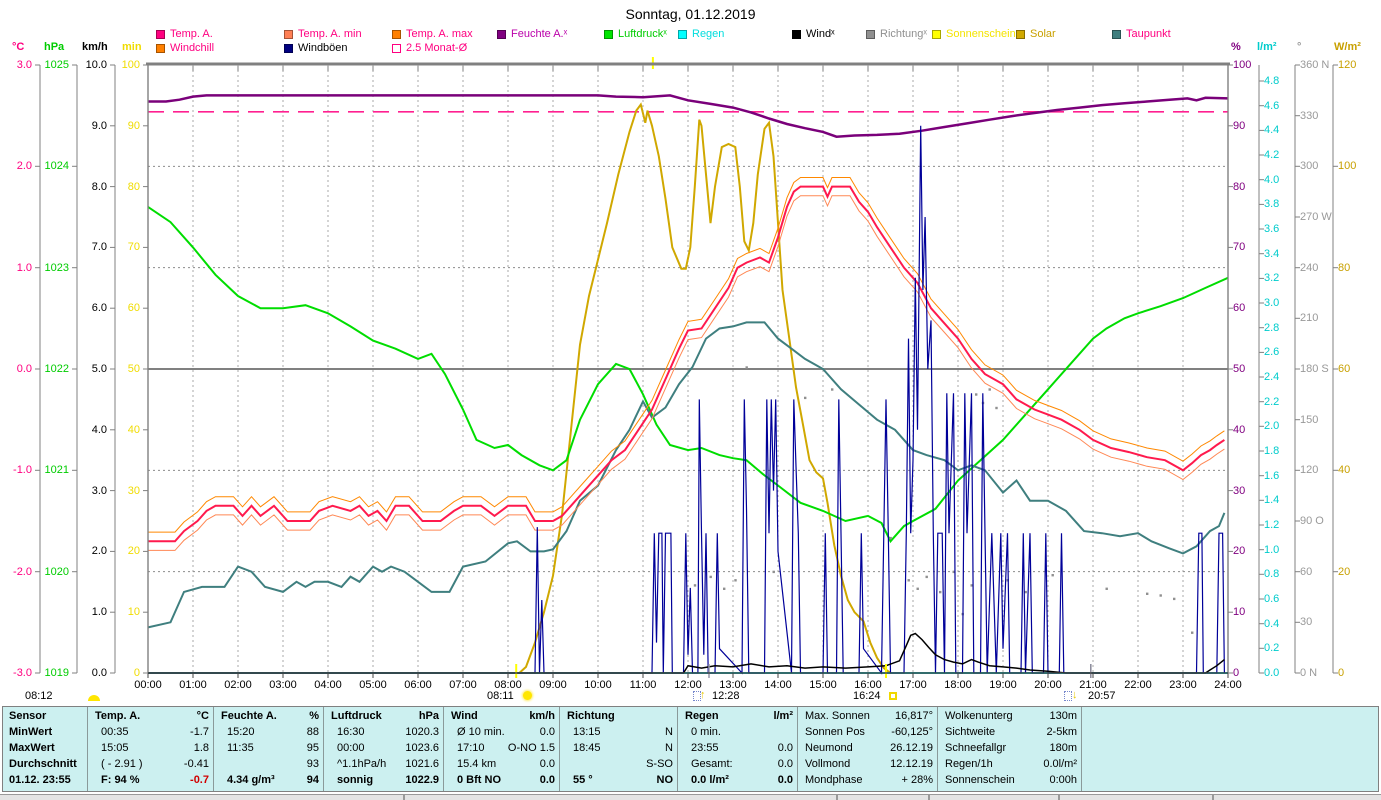 This screenshot has width=1381, height=800. Describe the element at coordinates (870, 34) in the screenshot. I see `legend-swatch-richtung-` at that location.